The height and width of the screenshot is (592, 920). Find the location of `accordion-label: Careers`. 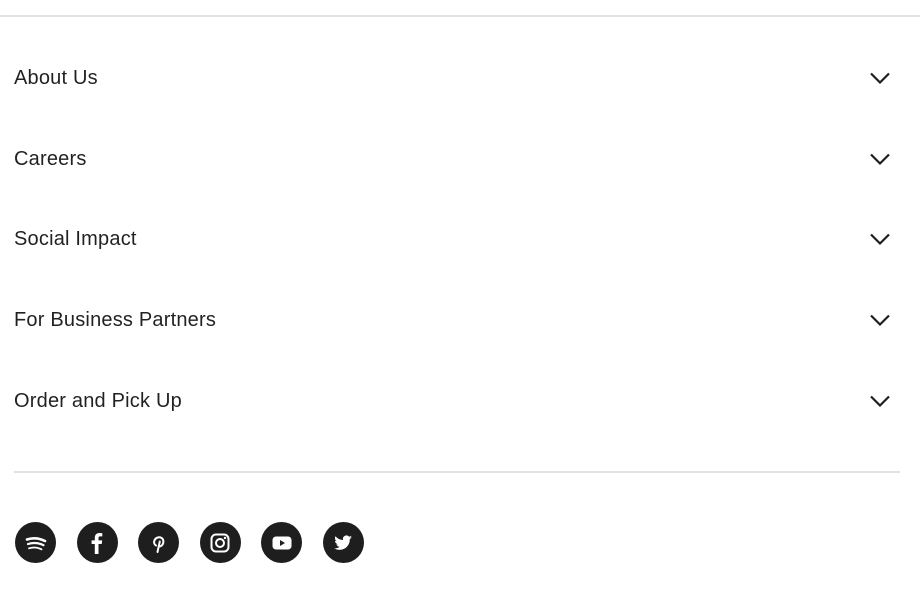

accordion-label: Careers is located at coordinates (50, 158).